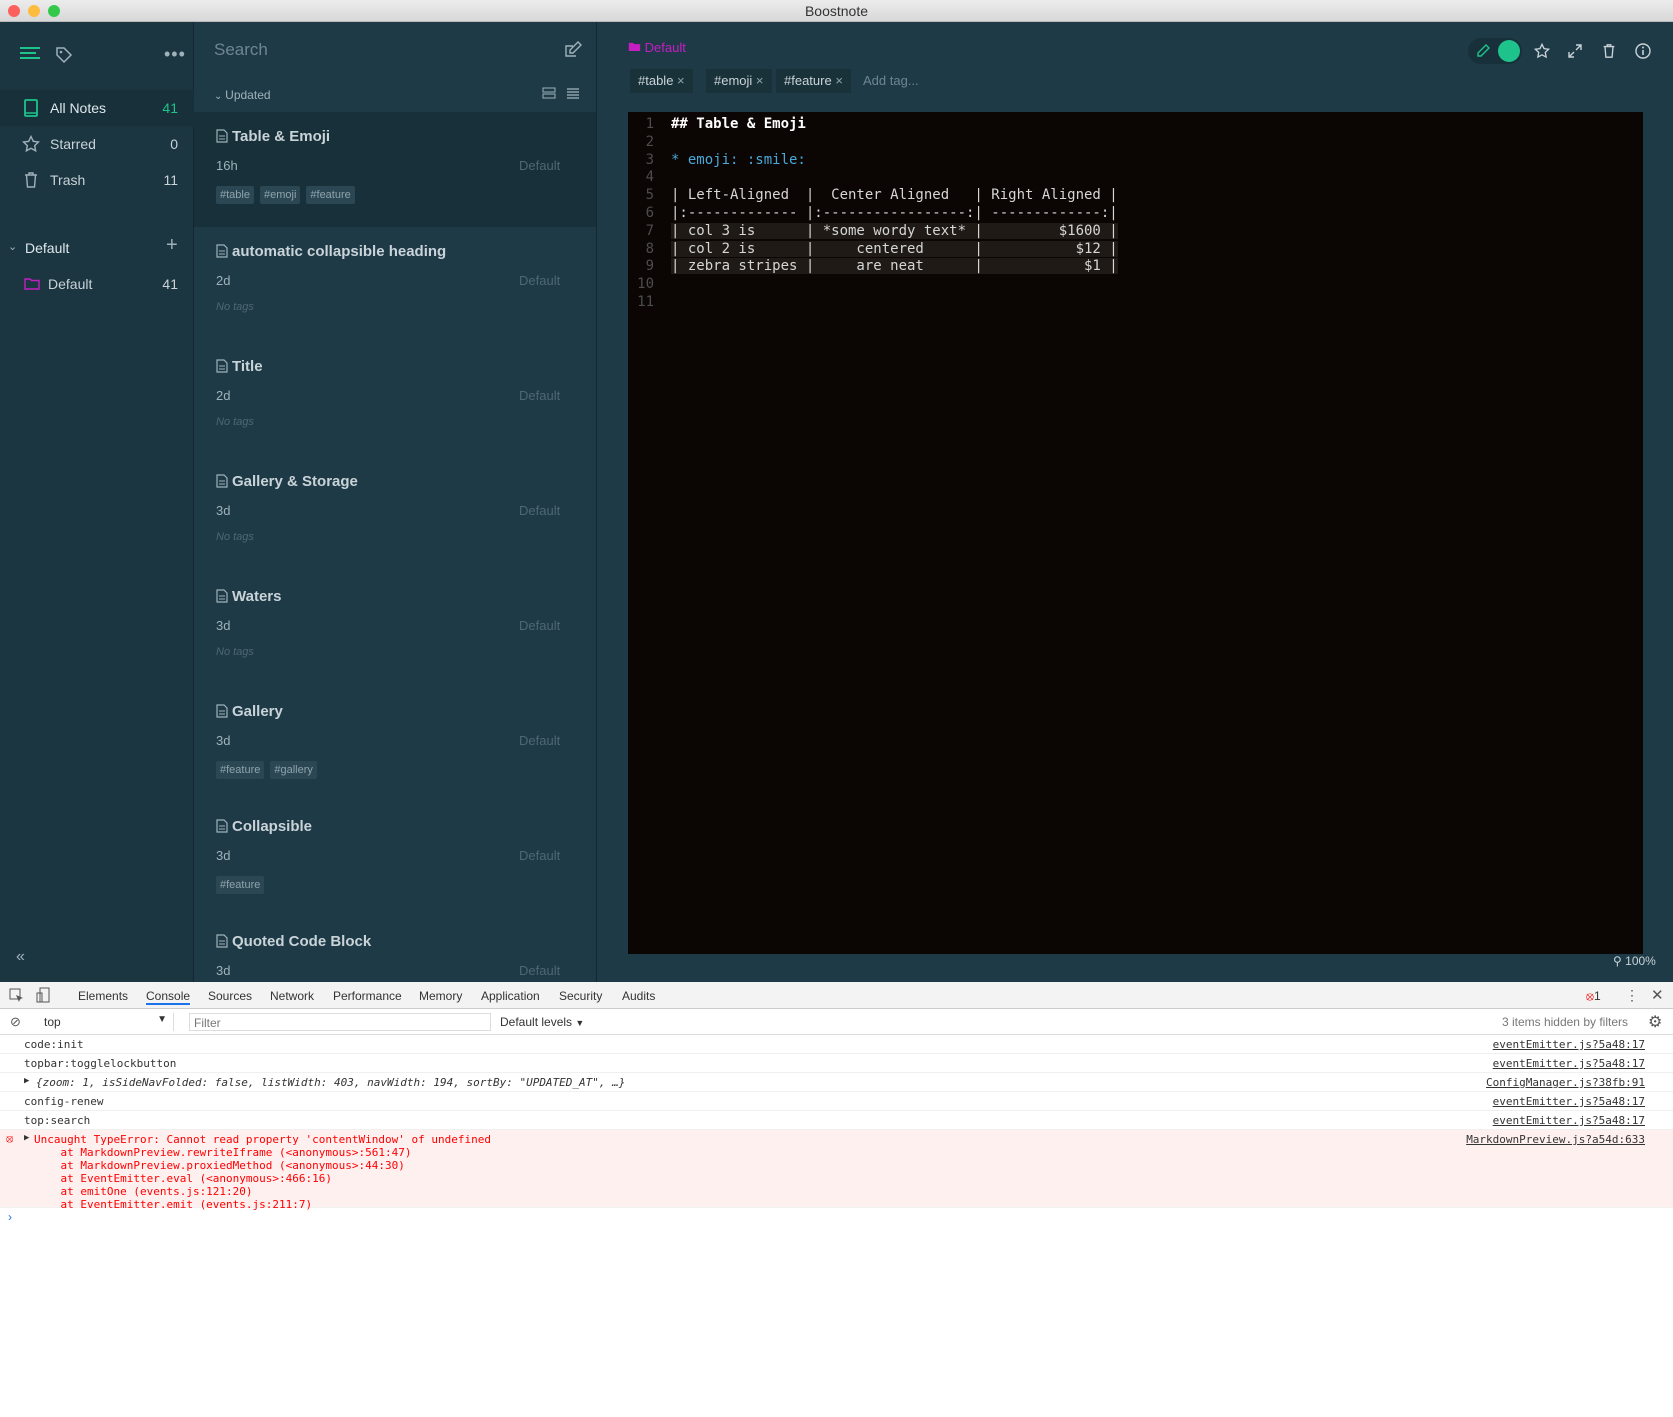  Describe the element at coordinates (10, 1217) in the screenshot. I see `console-prompt: ›` at that location.